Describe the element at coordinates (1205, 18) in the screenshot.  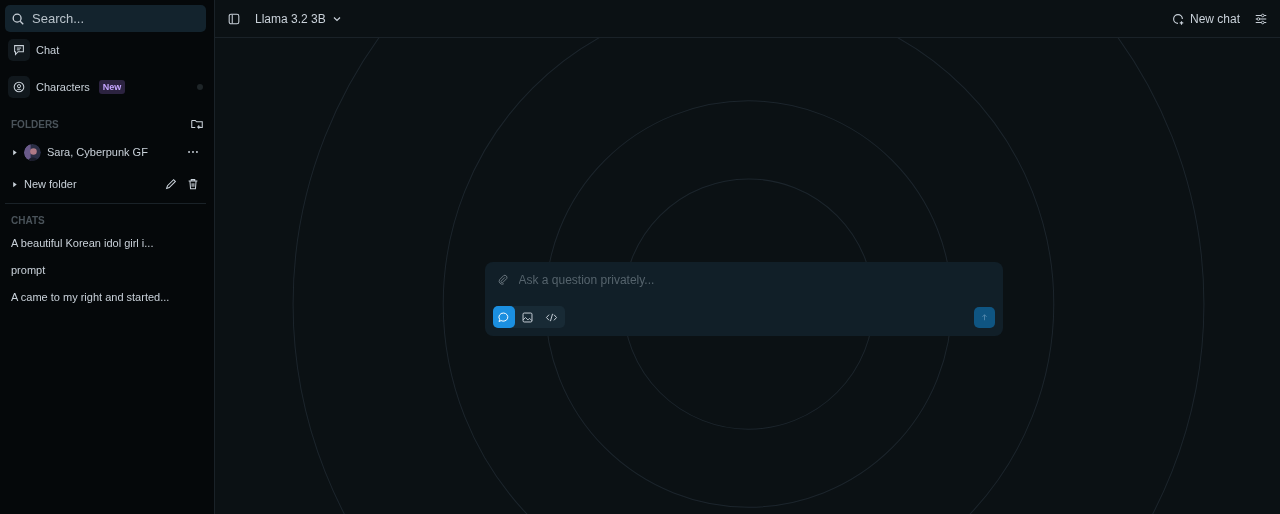
I see `new-chat-button: New chat` at that location.